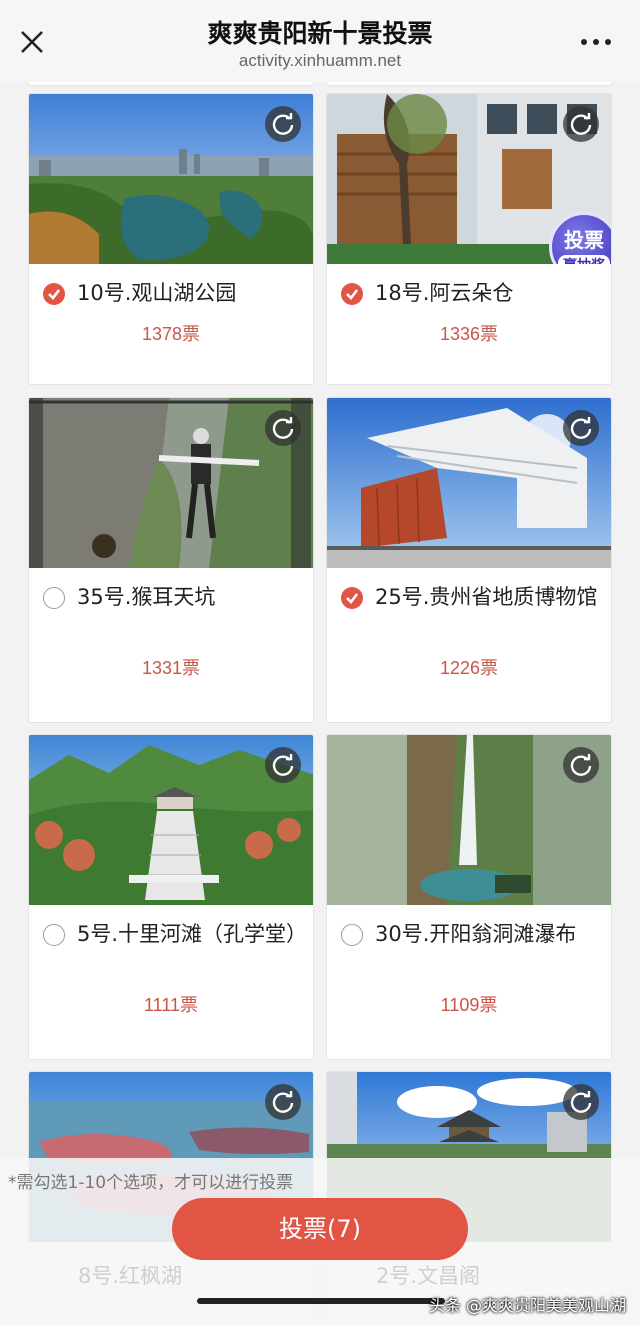 This screenshot has width=640, height=1325. I want to click on candidate-card: 35号.猴耳天坑 1331票, so click(171, 560).